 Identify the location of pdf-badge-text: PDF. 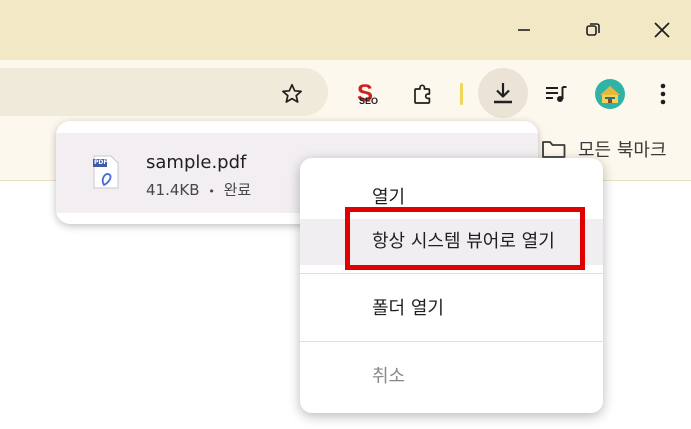
(101, 162).